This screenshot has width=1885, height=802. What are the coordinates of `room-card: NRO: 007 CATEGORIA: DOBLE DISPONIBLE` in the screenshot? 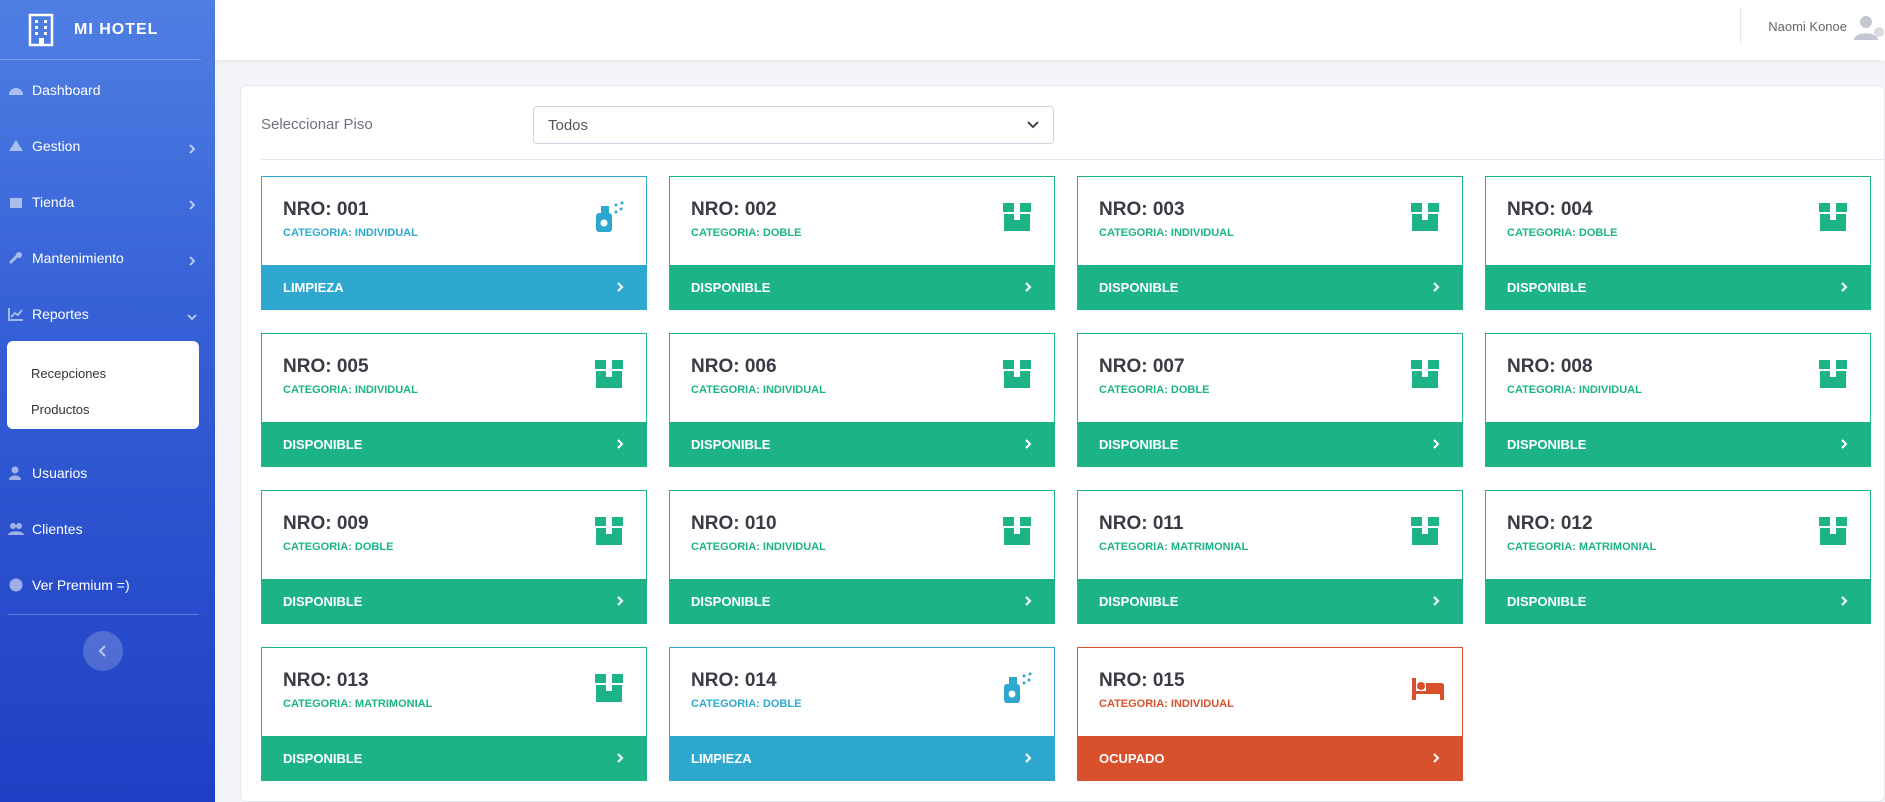 It's located at (1270, 400).